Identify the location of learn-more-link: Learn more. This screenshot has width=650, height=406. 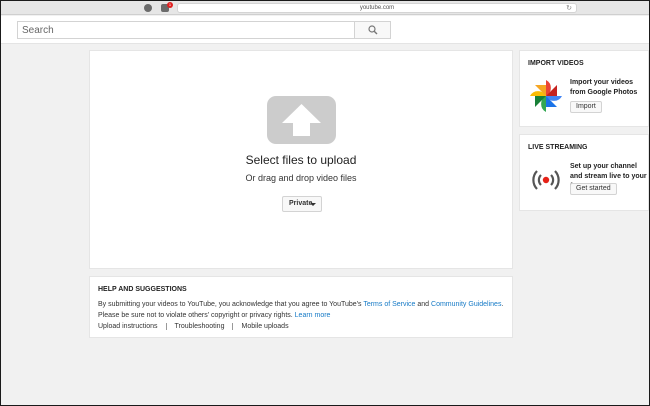
(313, 315).